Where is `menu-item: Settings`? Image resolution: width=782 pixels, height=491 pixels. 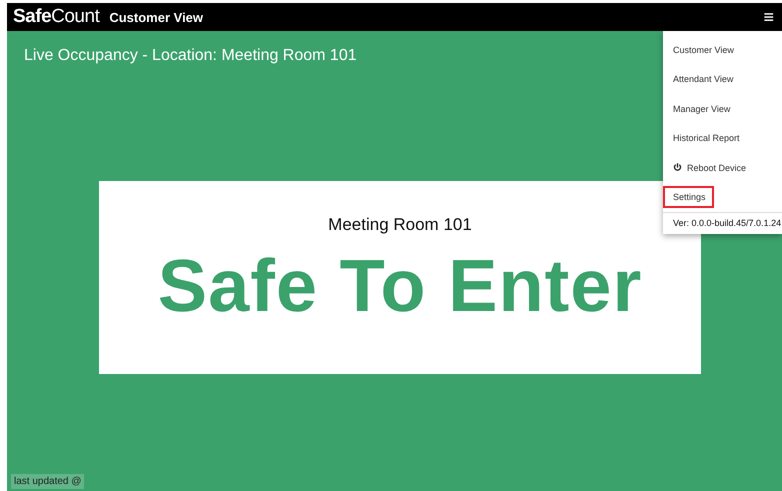
menu-item: Settings is located at coordinates (688, 197).